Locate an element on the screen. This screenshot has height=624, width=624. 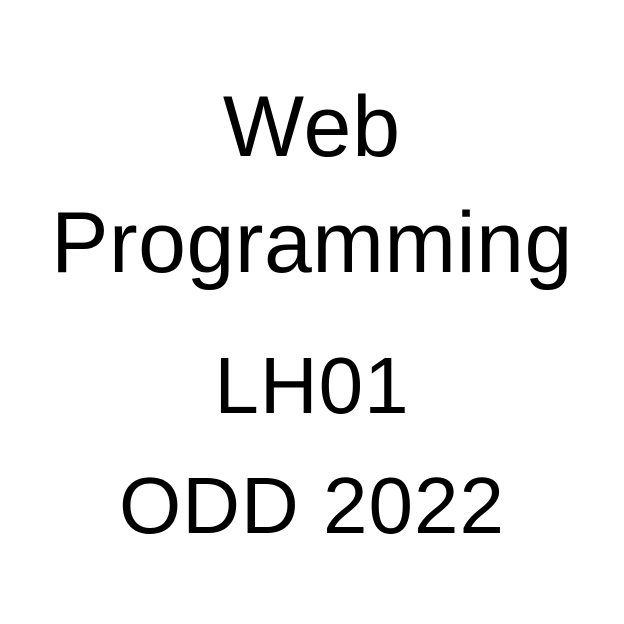
title-line-programming: Programming is located at coordinates (312, 243).